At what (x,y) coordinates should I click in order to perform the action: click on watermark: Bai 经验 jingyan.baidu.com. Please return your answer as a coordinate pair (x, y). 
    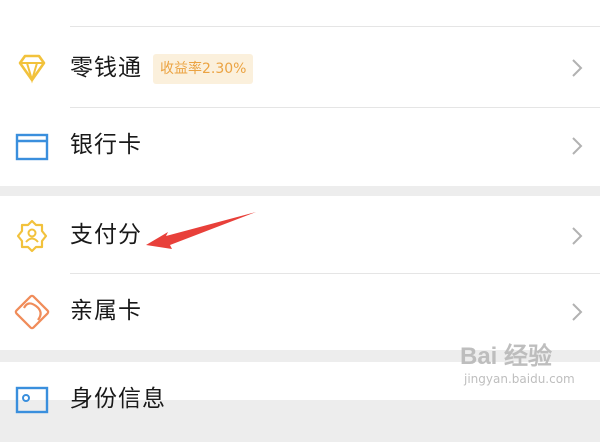
    Looking at the image, I should click on (515, 364).